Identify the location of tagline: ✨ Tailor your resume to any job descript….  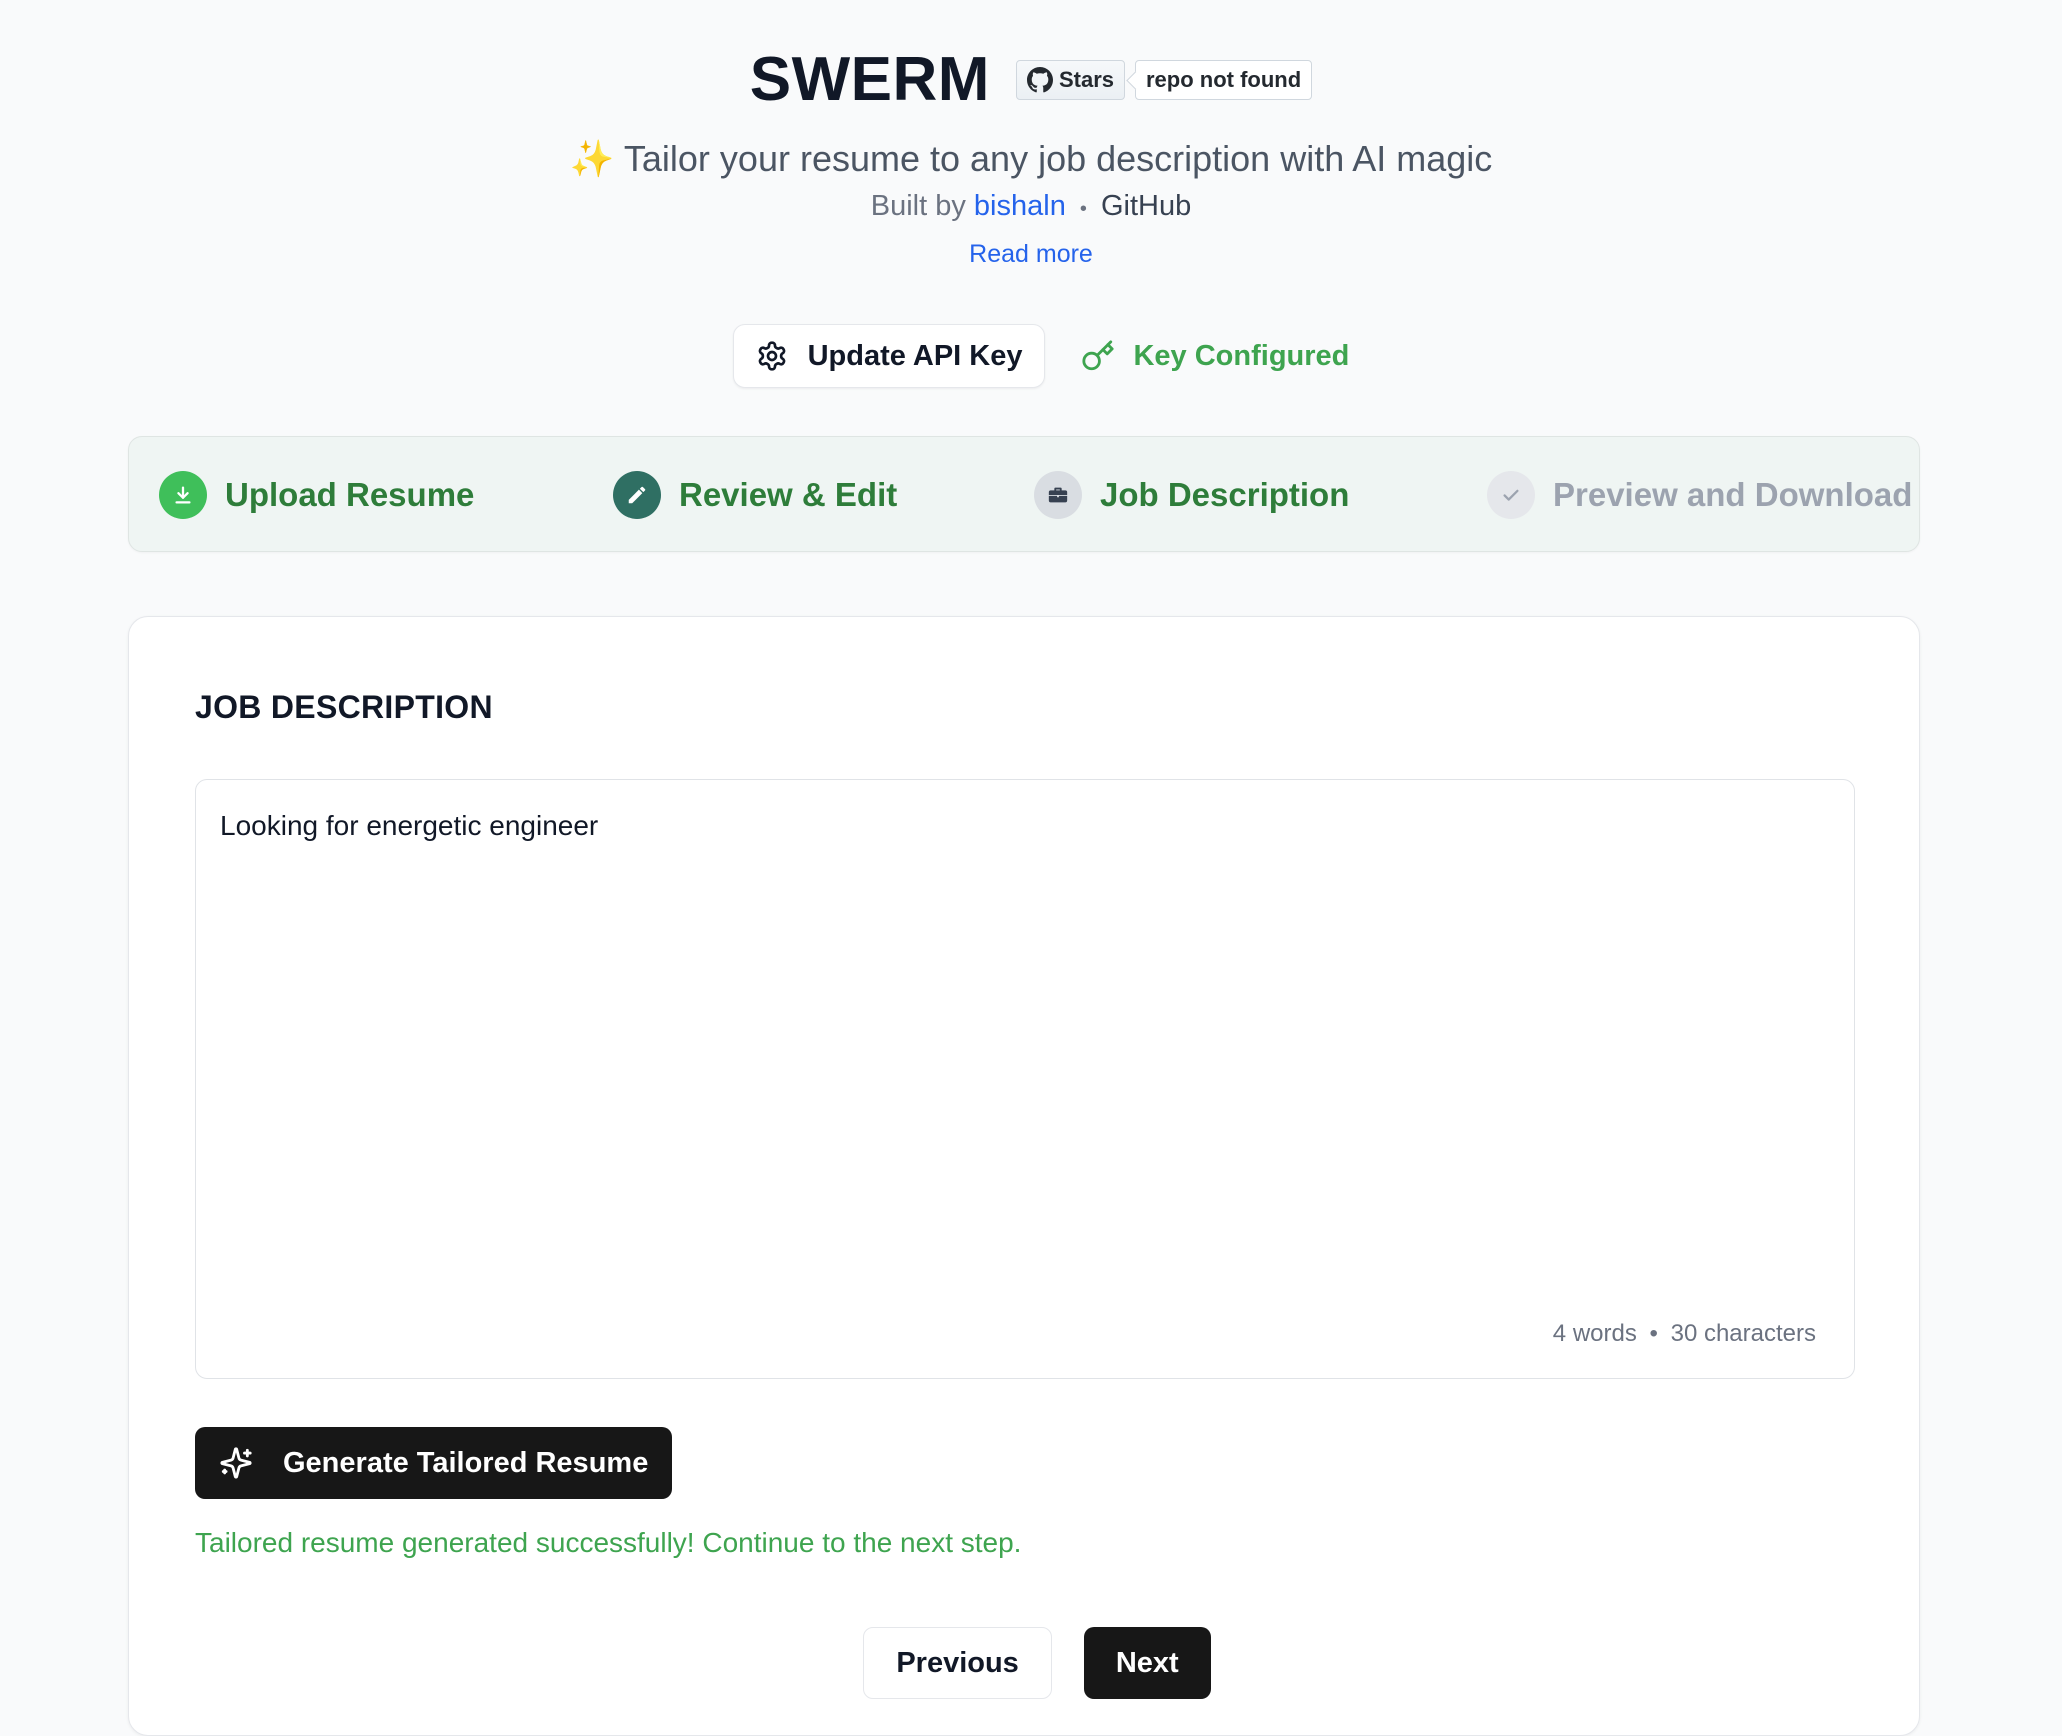
(1031, 159).